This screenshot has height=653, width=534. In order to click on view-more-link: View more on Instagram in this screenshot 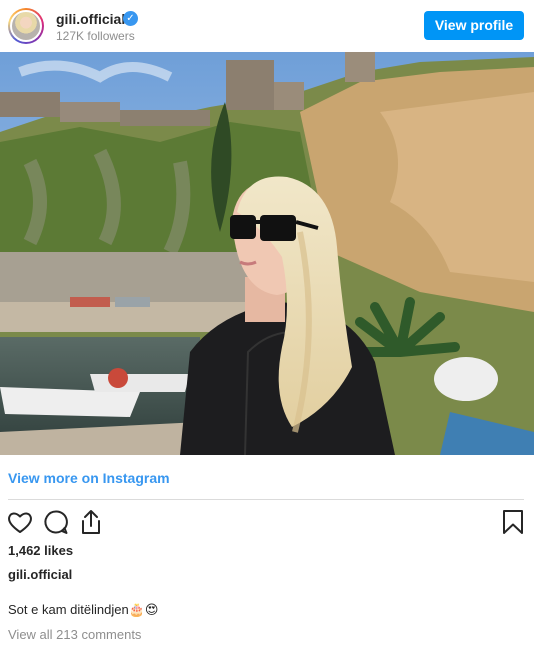, I will do `click(89, 478)`.